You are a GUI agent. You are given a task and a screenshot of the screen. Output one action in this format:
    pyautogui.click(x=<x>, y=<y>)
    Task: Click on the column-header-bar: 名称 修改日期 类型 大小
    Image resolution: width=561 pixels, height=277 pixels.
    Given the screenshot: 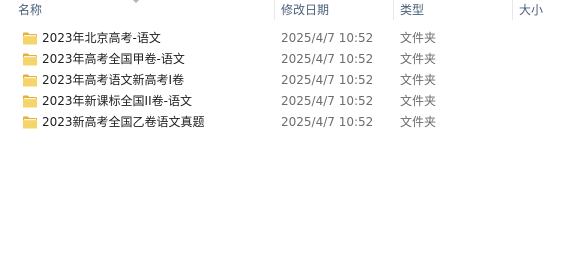 What is the action you would take?
    pyautogui.click(x=280, y=10)
    